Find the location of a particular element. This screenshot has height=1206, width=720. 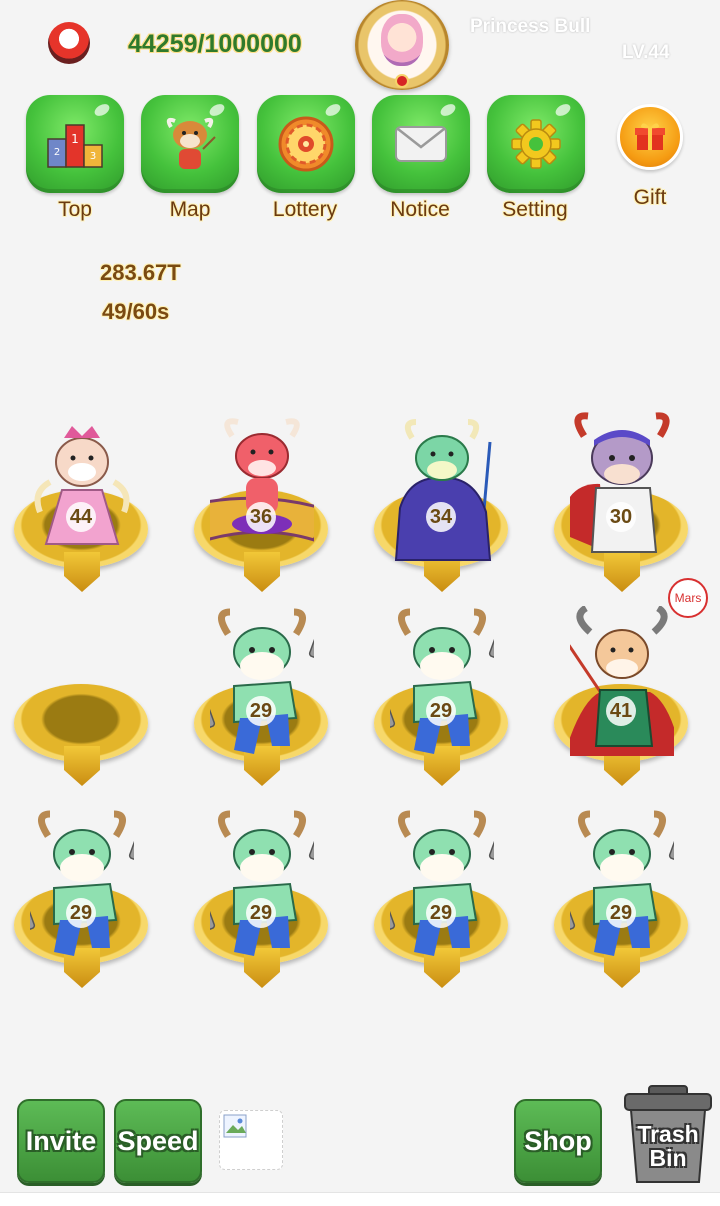

gift-button is located at coordinates (650, 137).